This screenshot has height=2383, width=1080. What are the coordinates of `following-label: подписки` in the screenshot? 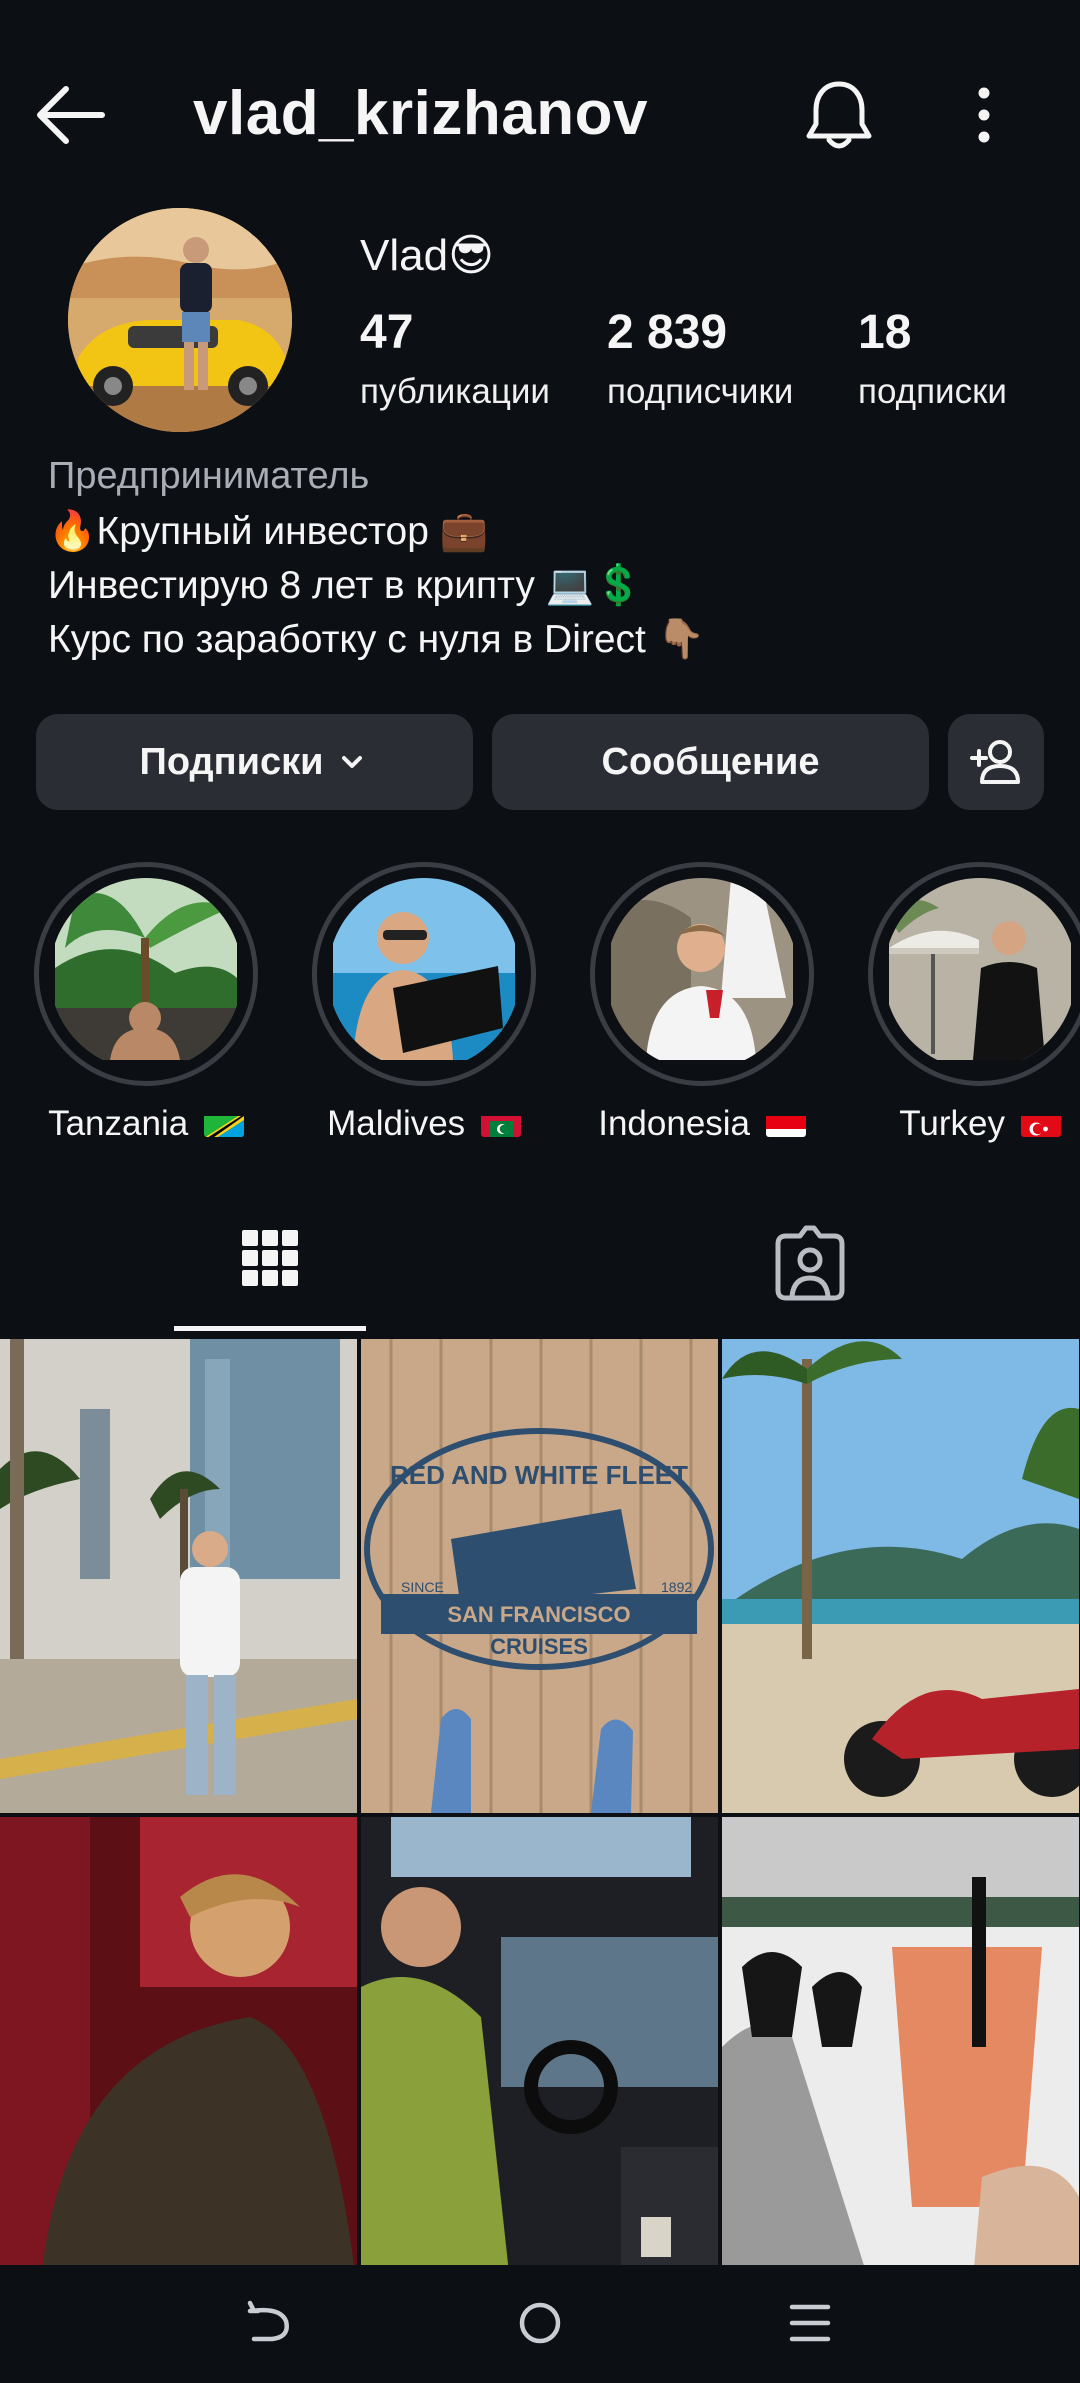 It's located at (932, 391).